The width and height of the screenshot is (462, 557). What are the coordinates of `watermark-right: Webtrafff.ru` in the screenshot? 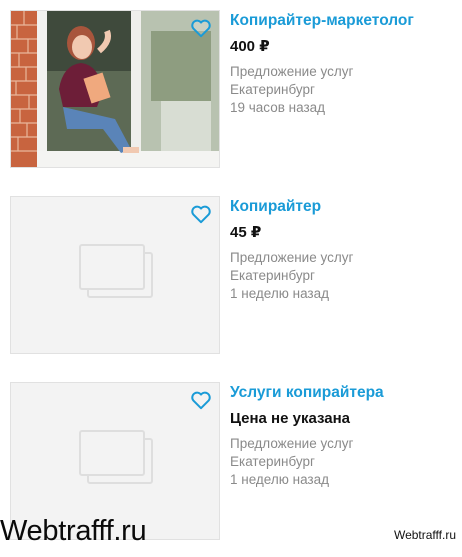 It's located at (424, 535).